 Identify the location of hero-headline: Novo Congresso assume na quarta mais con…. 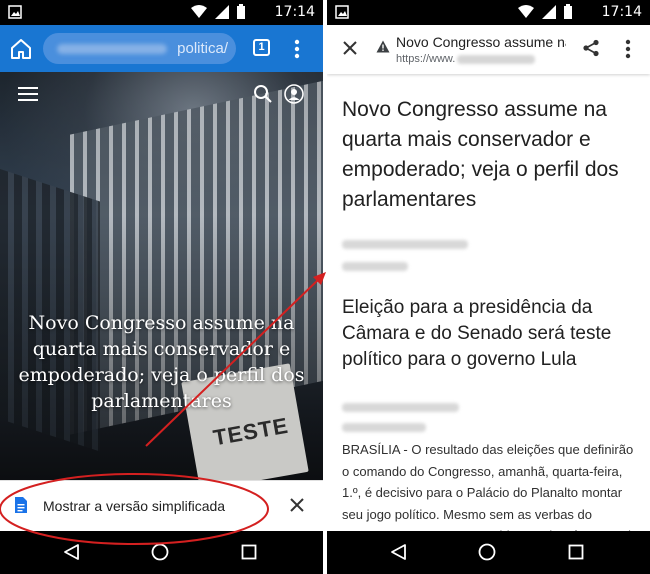
(161, 362).